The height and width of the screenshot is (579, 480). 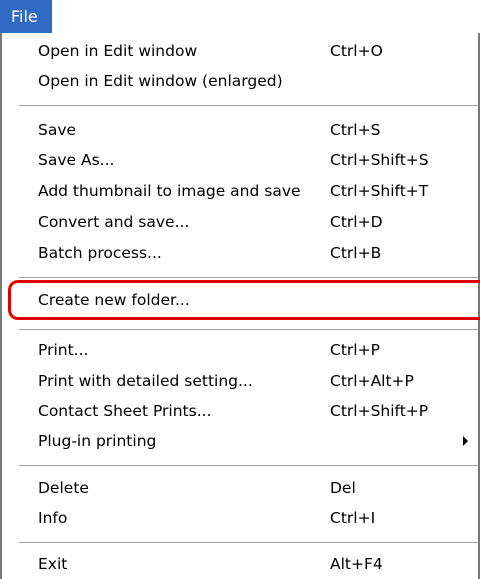 What do you see at coordinates (353, 518) in the screenshot?
I see `menu-item-shortcut: Ctrl+I` at bounding box center [353, 518].